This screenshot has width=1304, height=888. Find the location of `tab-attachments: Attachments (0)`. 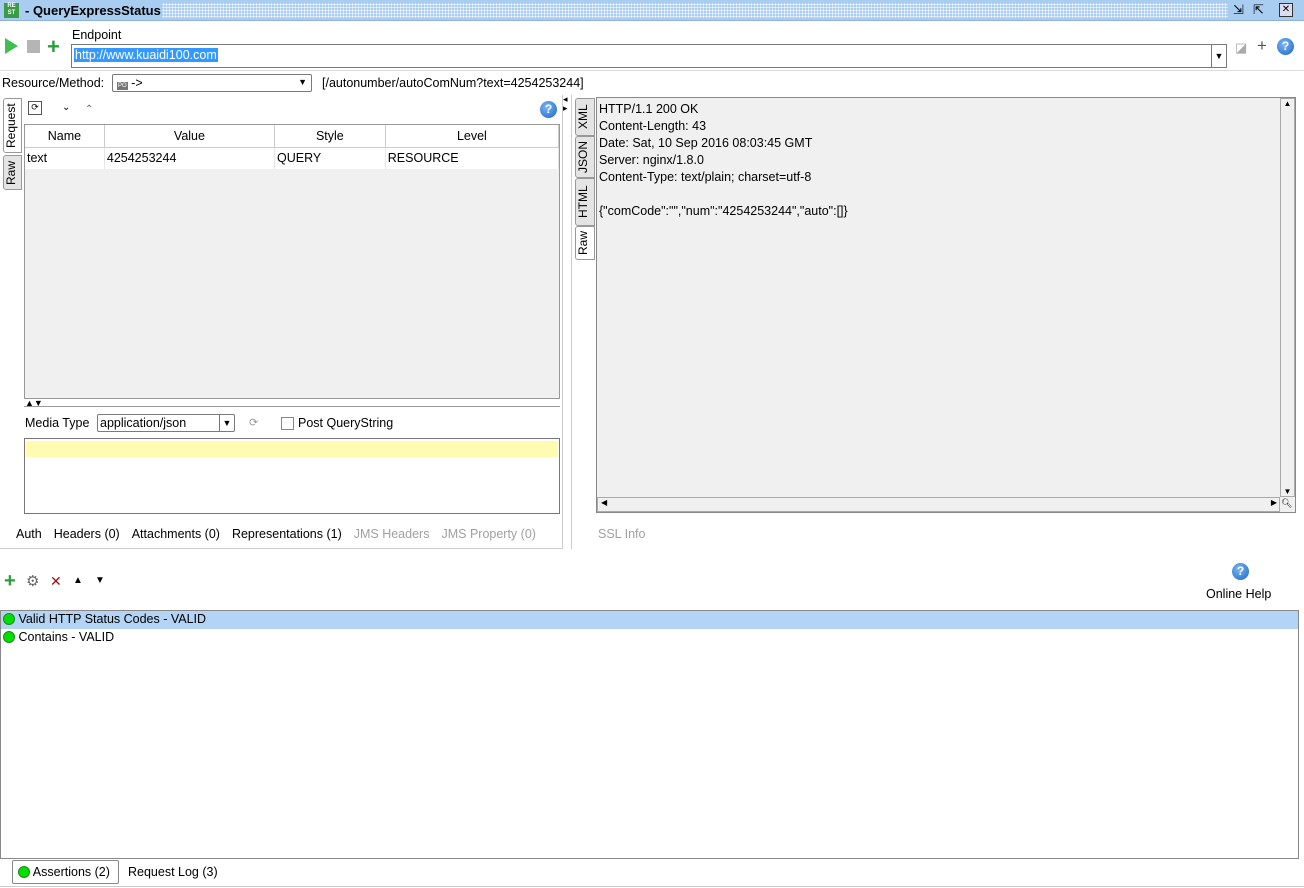

tab-attachments: Attachments (0) is located at coordinates (176, 534).